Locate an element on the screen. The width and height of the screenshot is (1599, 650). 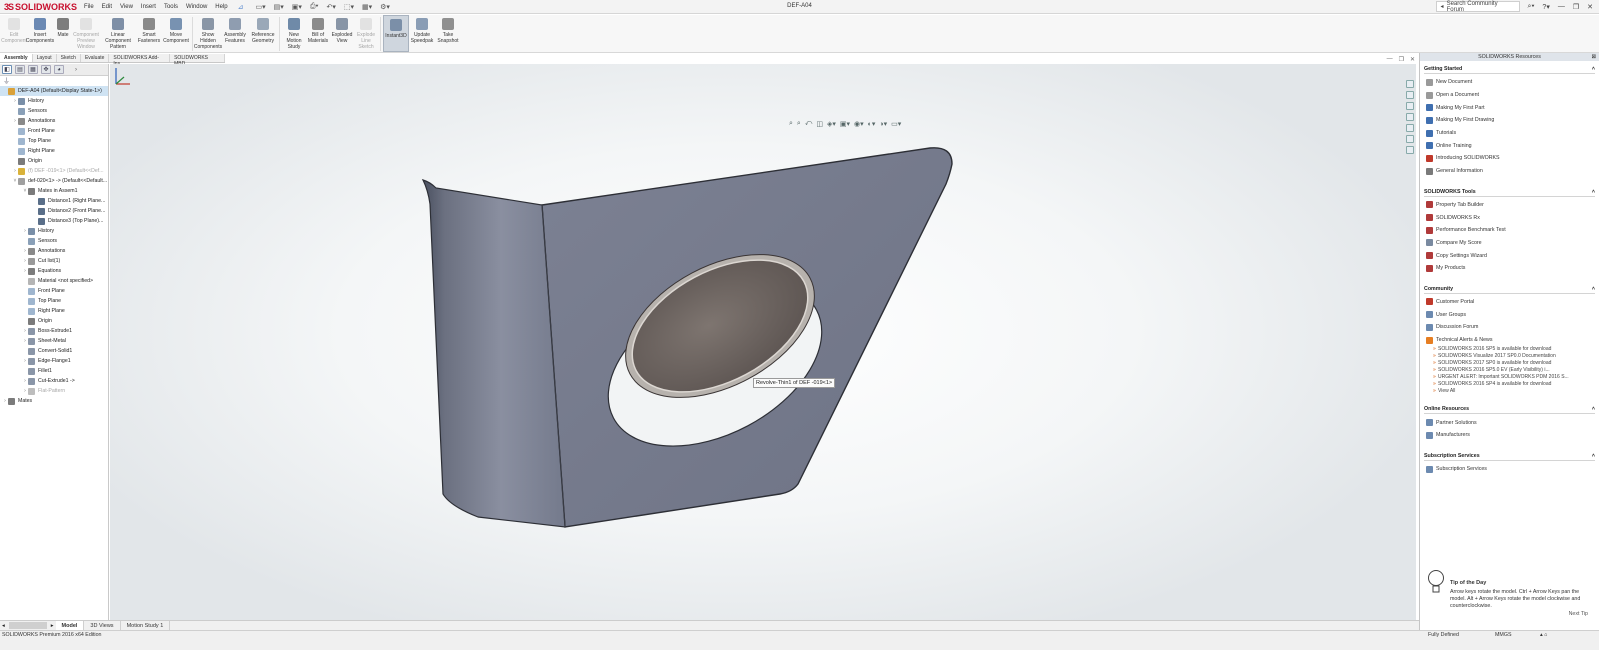
menu-view: View is located at coordinates (126, 7).